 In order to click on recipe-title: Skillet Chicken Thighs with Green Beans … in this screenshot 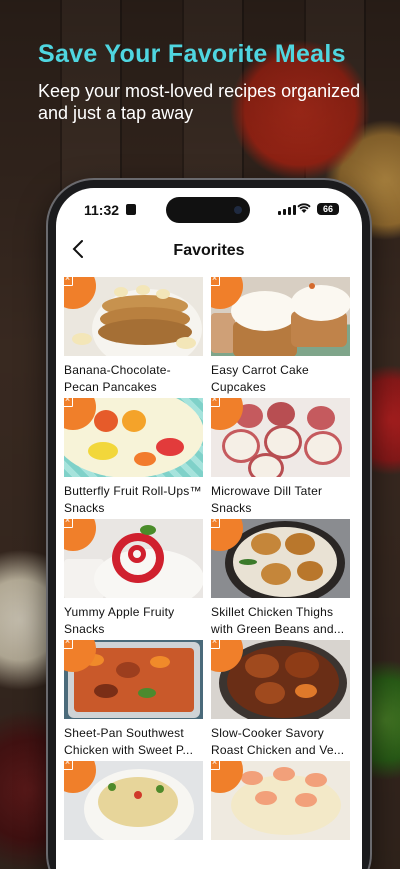, I will do `click(278, 620)`.